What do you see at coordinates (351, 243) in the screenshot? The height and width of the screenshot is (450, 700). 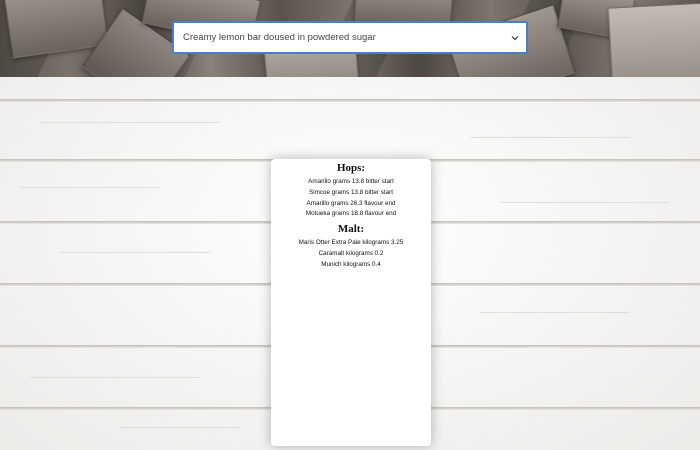 I see `malt-item: Maris Otter Extra Pale kilograms 3.25` at bounding box center [351, 243].